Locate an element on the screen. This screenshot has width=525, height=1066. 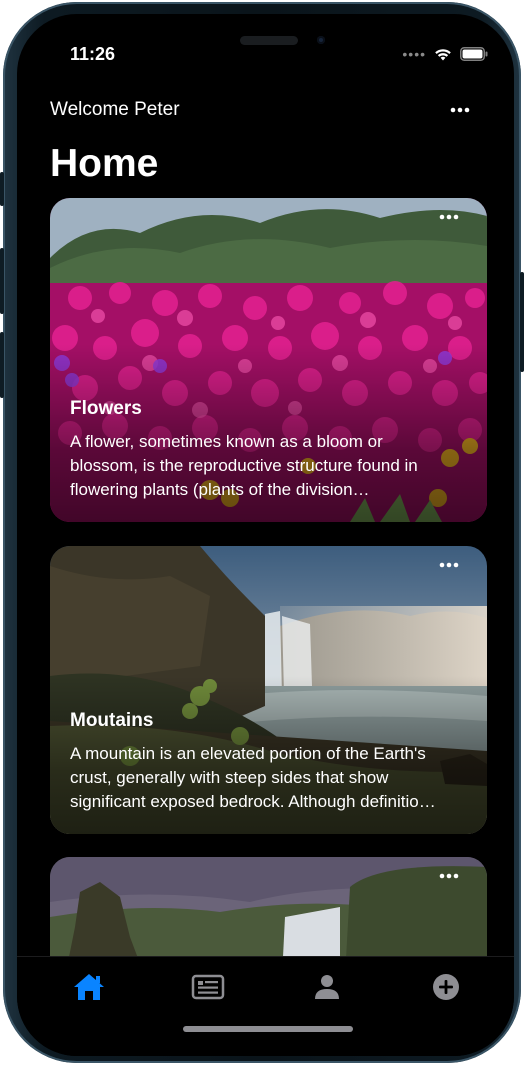
tab-profile is located at coordinates (327, 987).